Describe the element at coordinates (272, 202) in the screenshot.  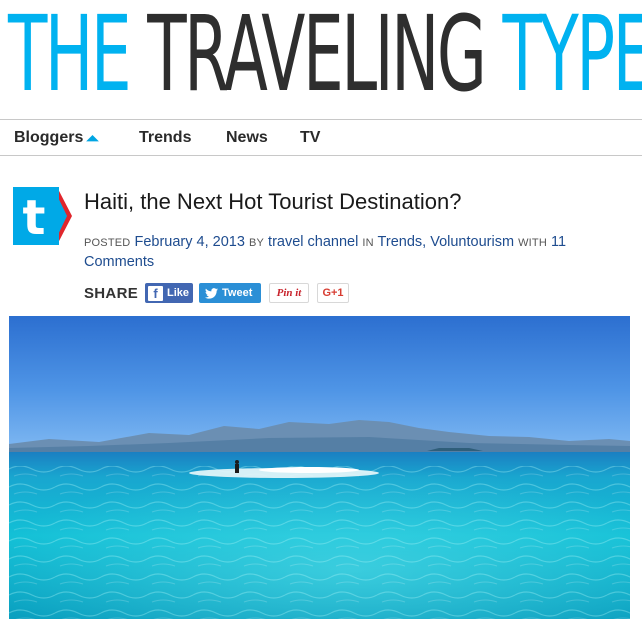
I see `post-title: Haiti, the Next Hot Tourist Destination?` at that location.